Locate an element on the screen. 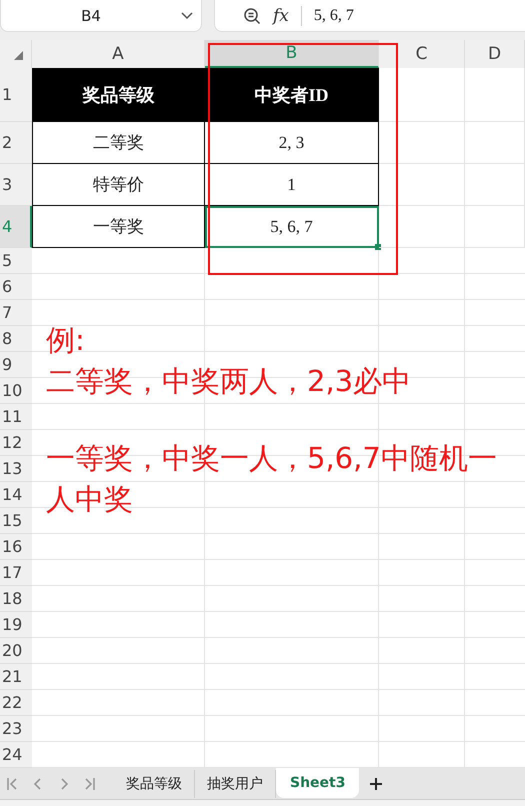  row-header: 7 is located at coordinates (16, 313).